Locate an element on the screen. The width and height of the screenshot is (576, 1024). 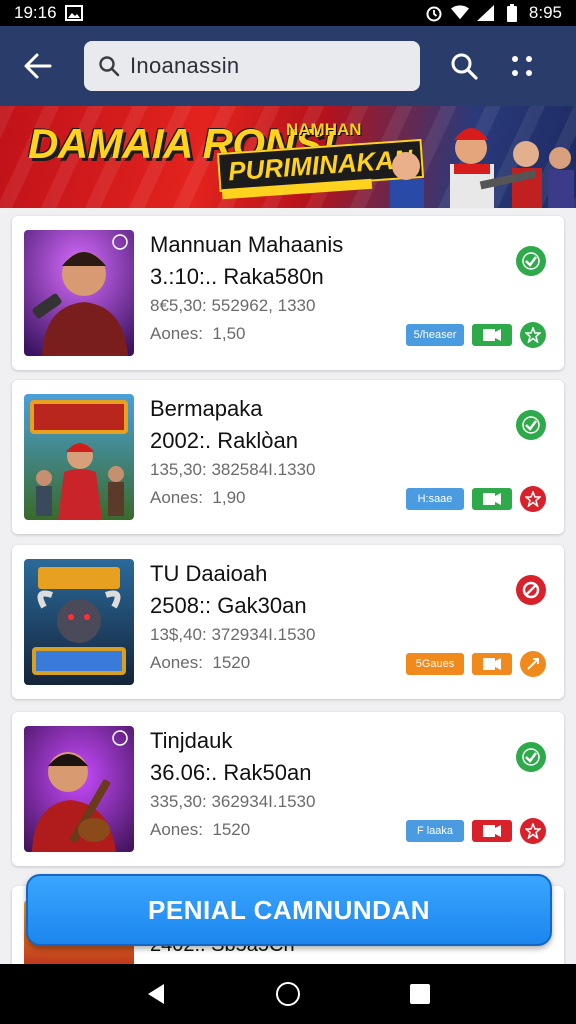
item-tag: 5/heaser is located at coordinates (435, 335).